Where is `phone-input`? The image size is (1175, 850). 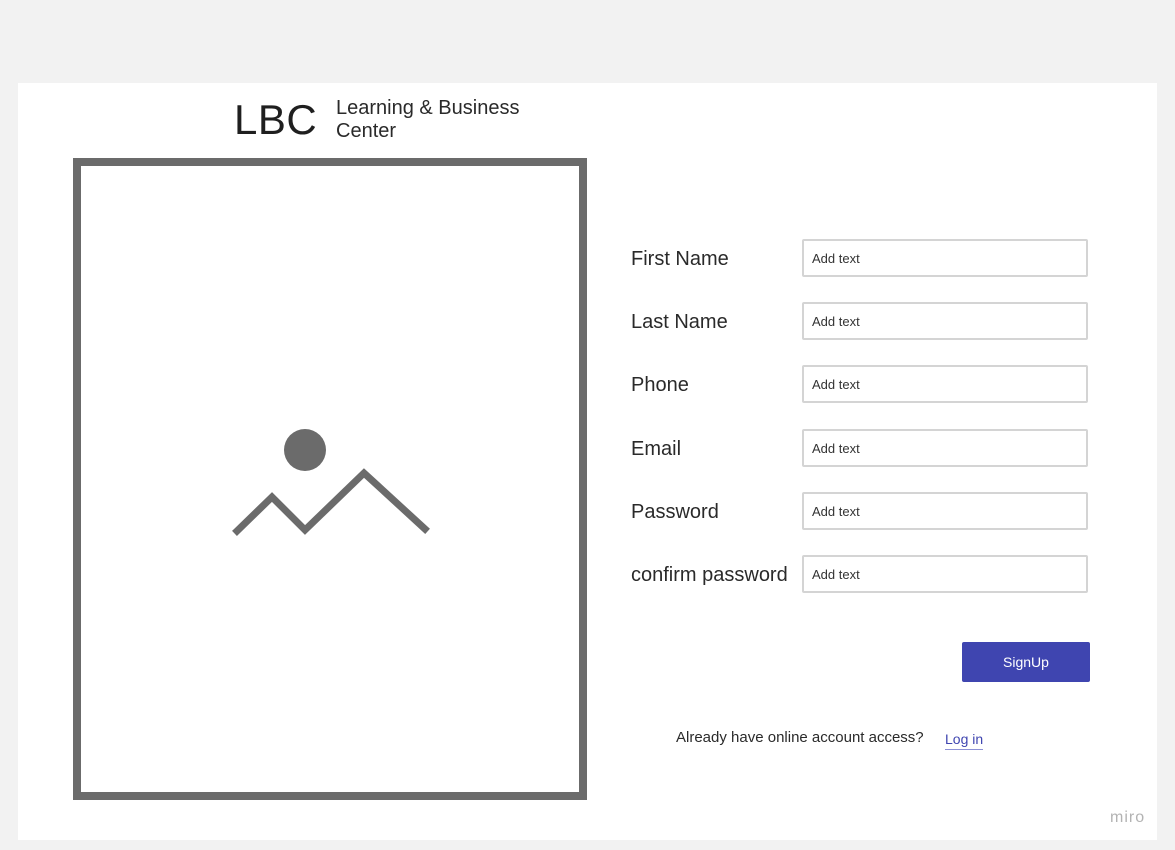 phone-input is located at coordinates (945, 384).